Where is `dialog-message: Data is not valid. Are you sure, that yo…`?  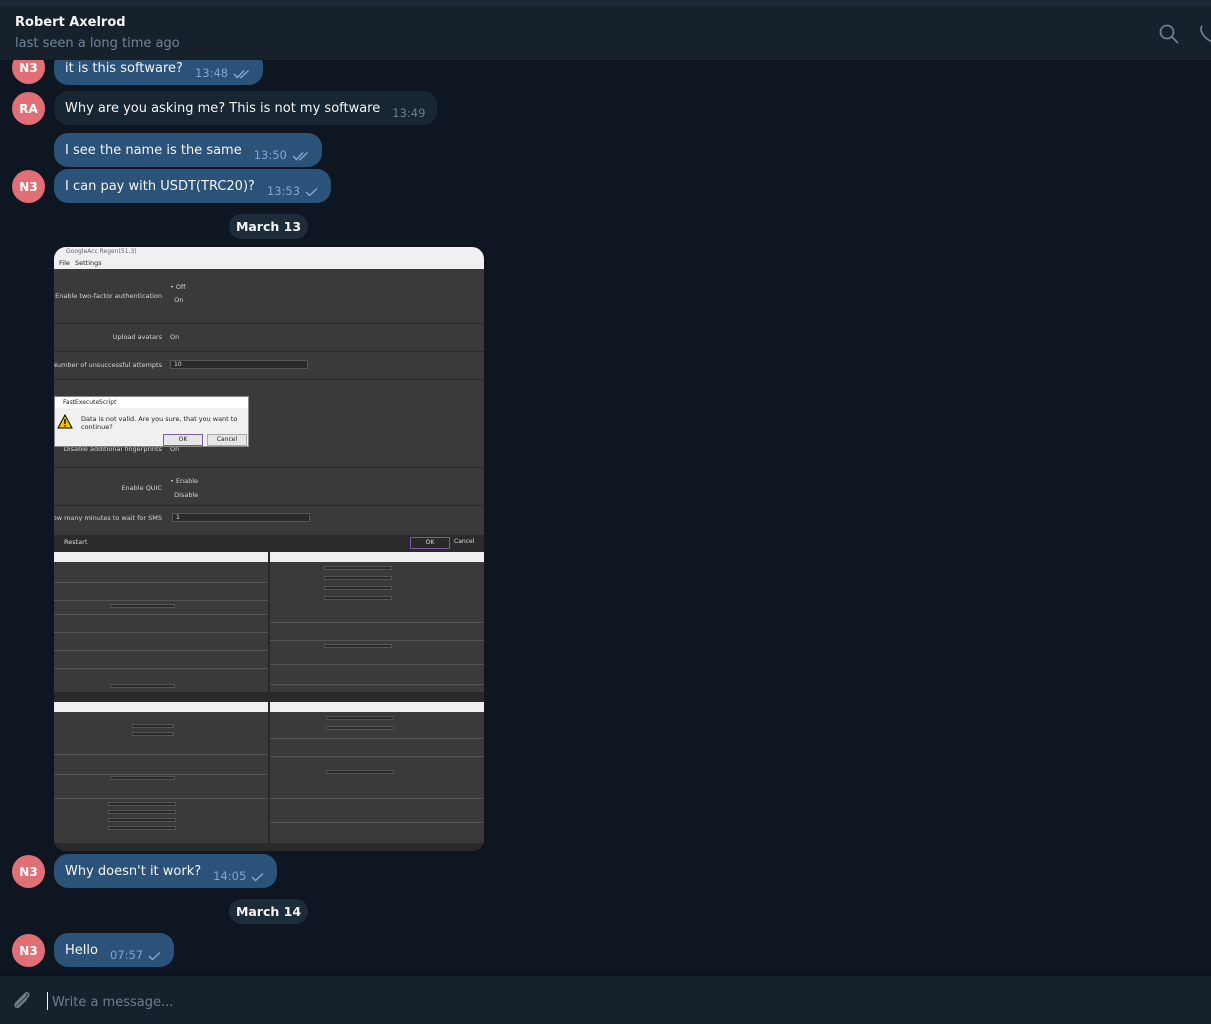
dialog-message: Data is not valid. Are you sure, that yo… is located at coordinates (159, 423).